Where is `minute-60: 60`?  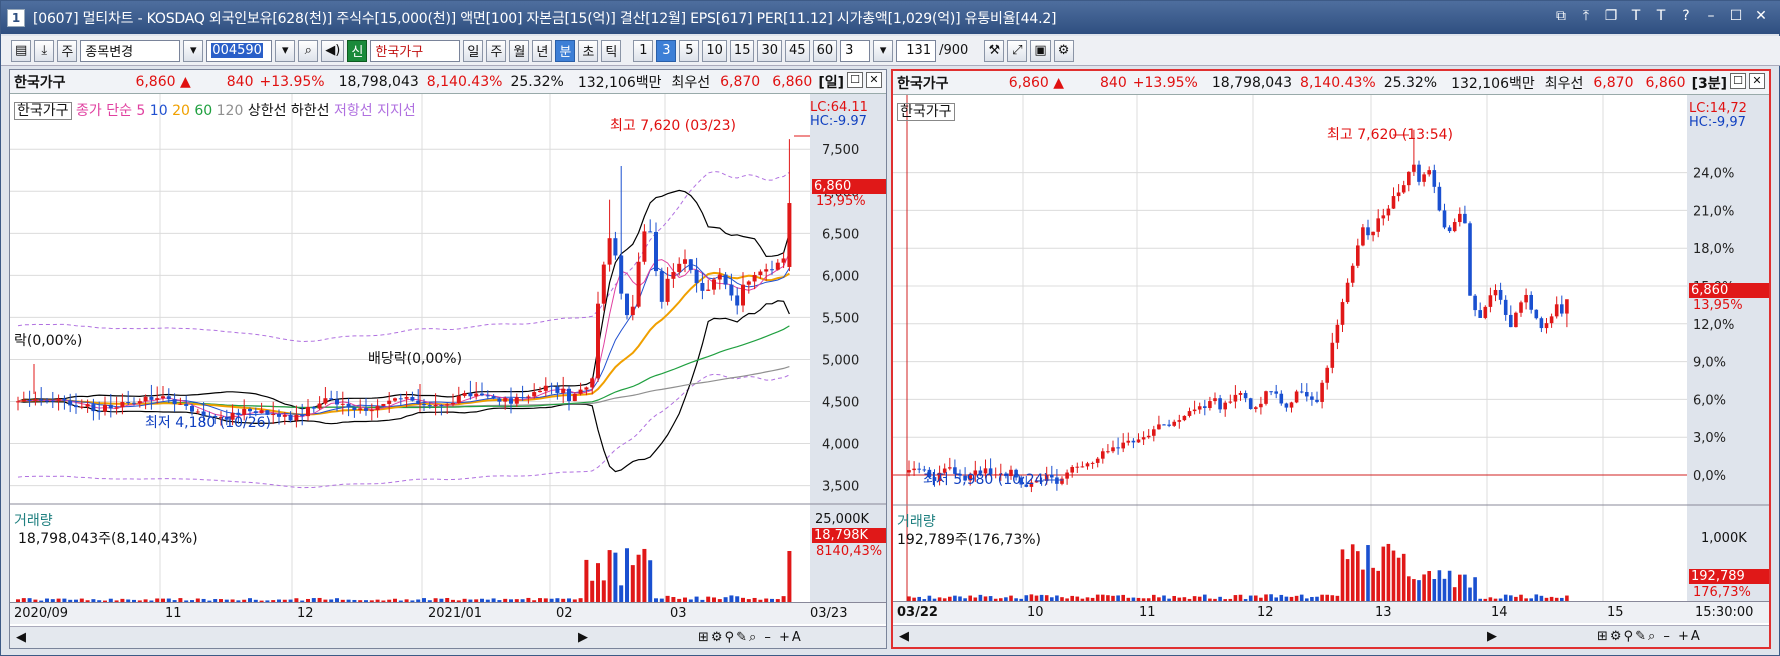 minute-60: 60 is located at coordinates (825, 51).